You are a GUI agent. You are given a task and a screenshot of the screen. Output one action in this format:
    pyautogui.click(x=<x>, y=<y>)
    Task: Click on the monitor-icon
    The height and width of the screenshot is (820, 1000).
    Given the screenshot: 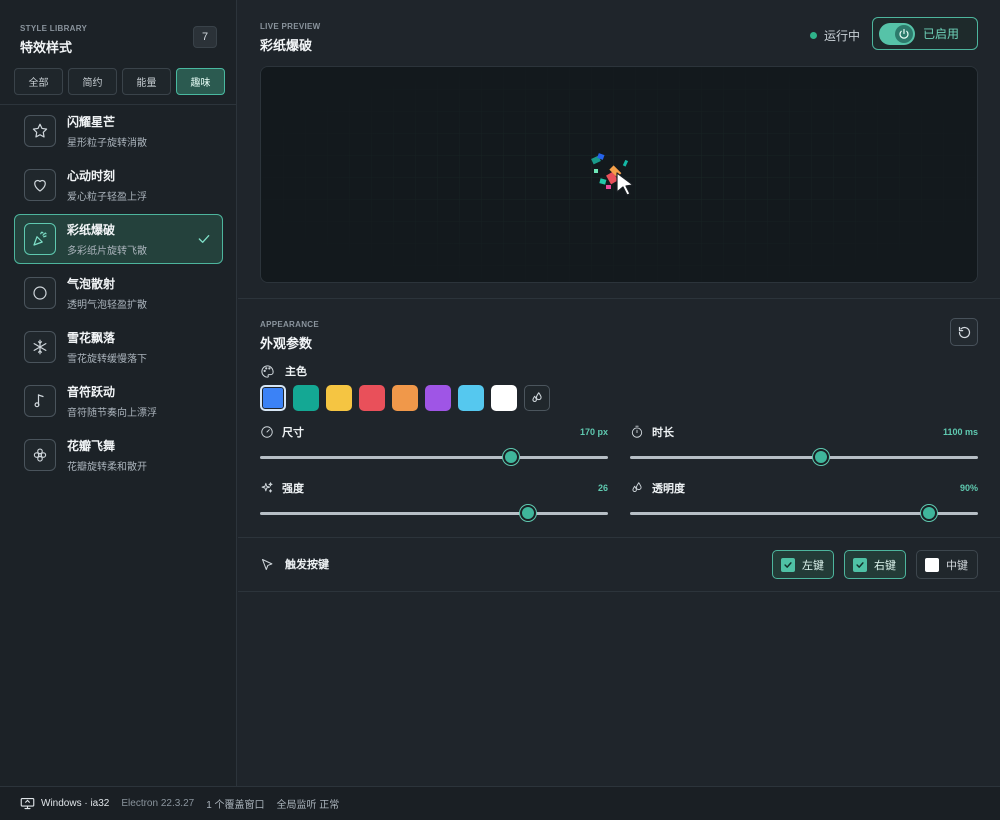 What is the action you would take?
    pyautogui.click(x=27, y=803)
    